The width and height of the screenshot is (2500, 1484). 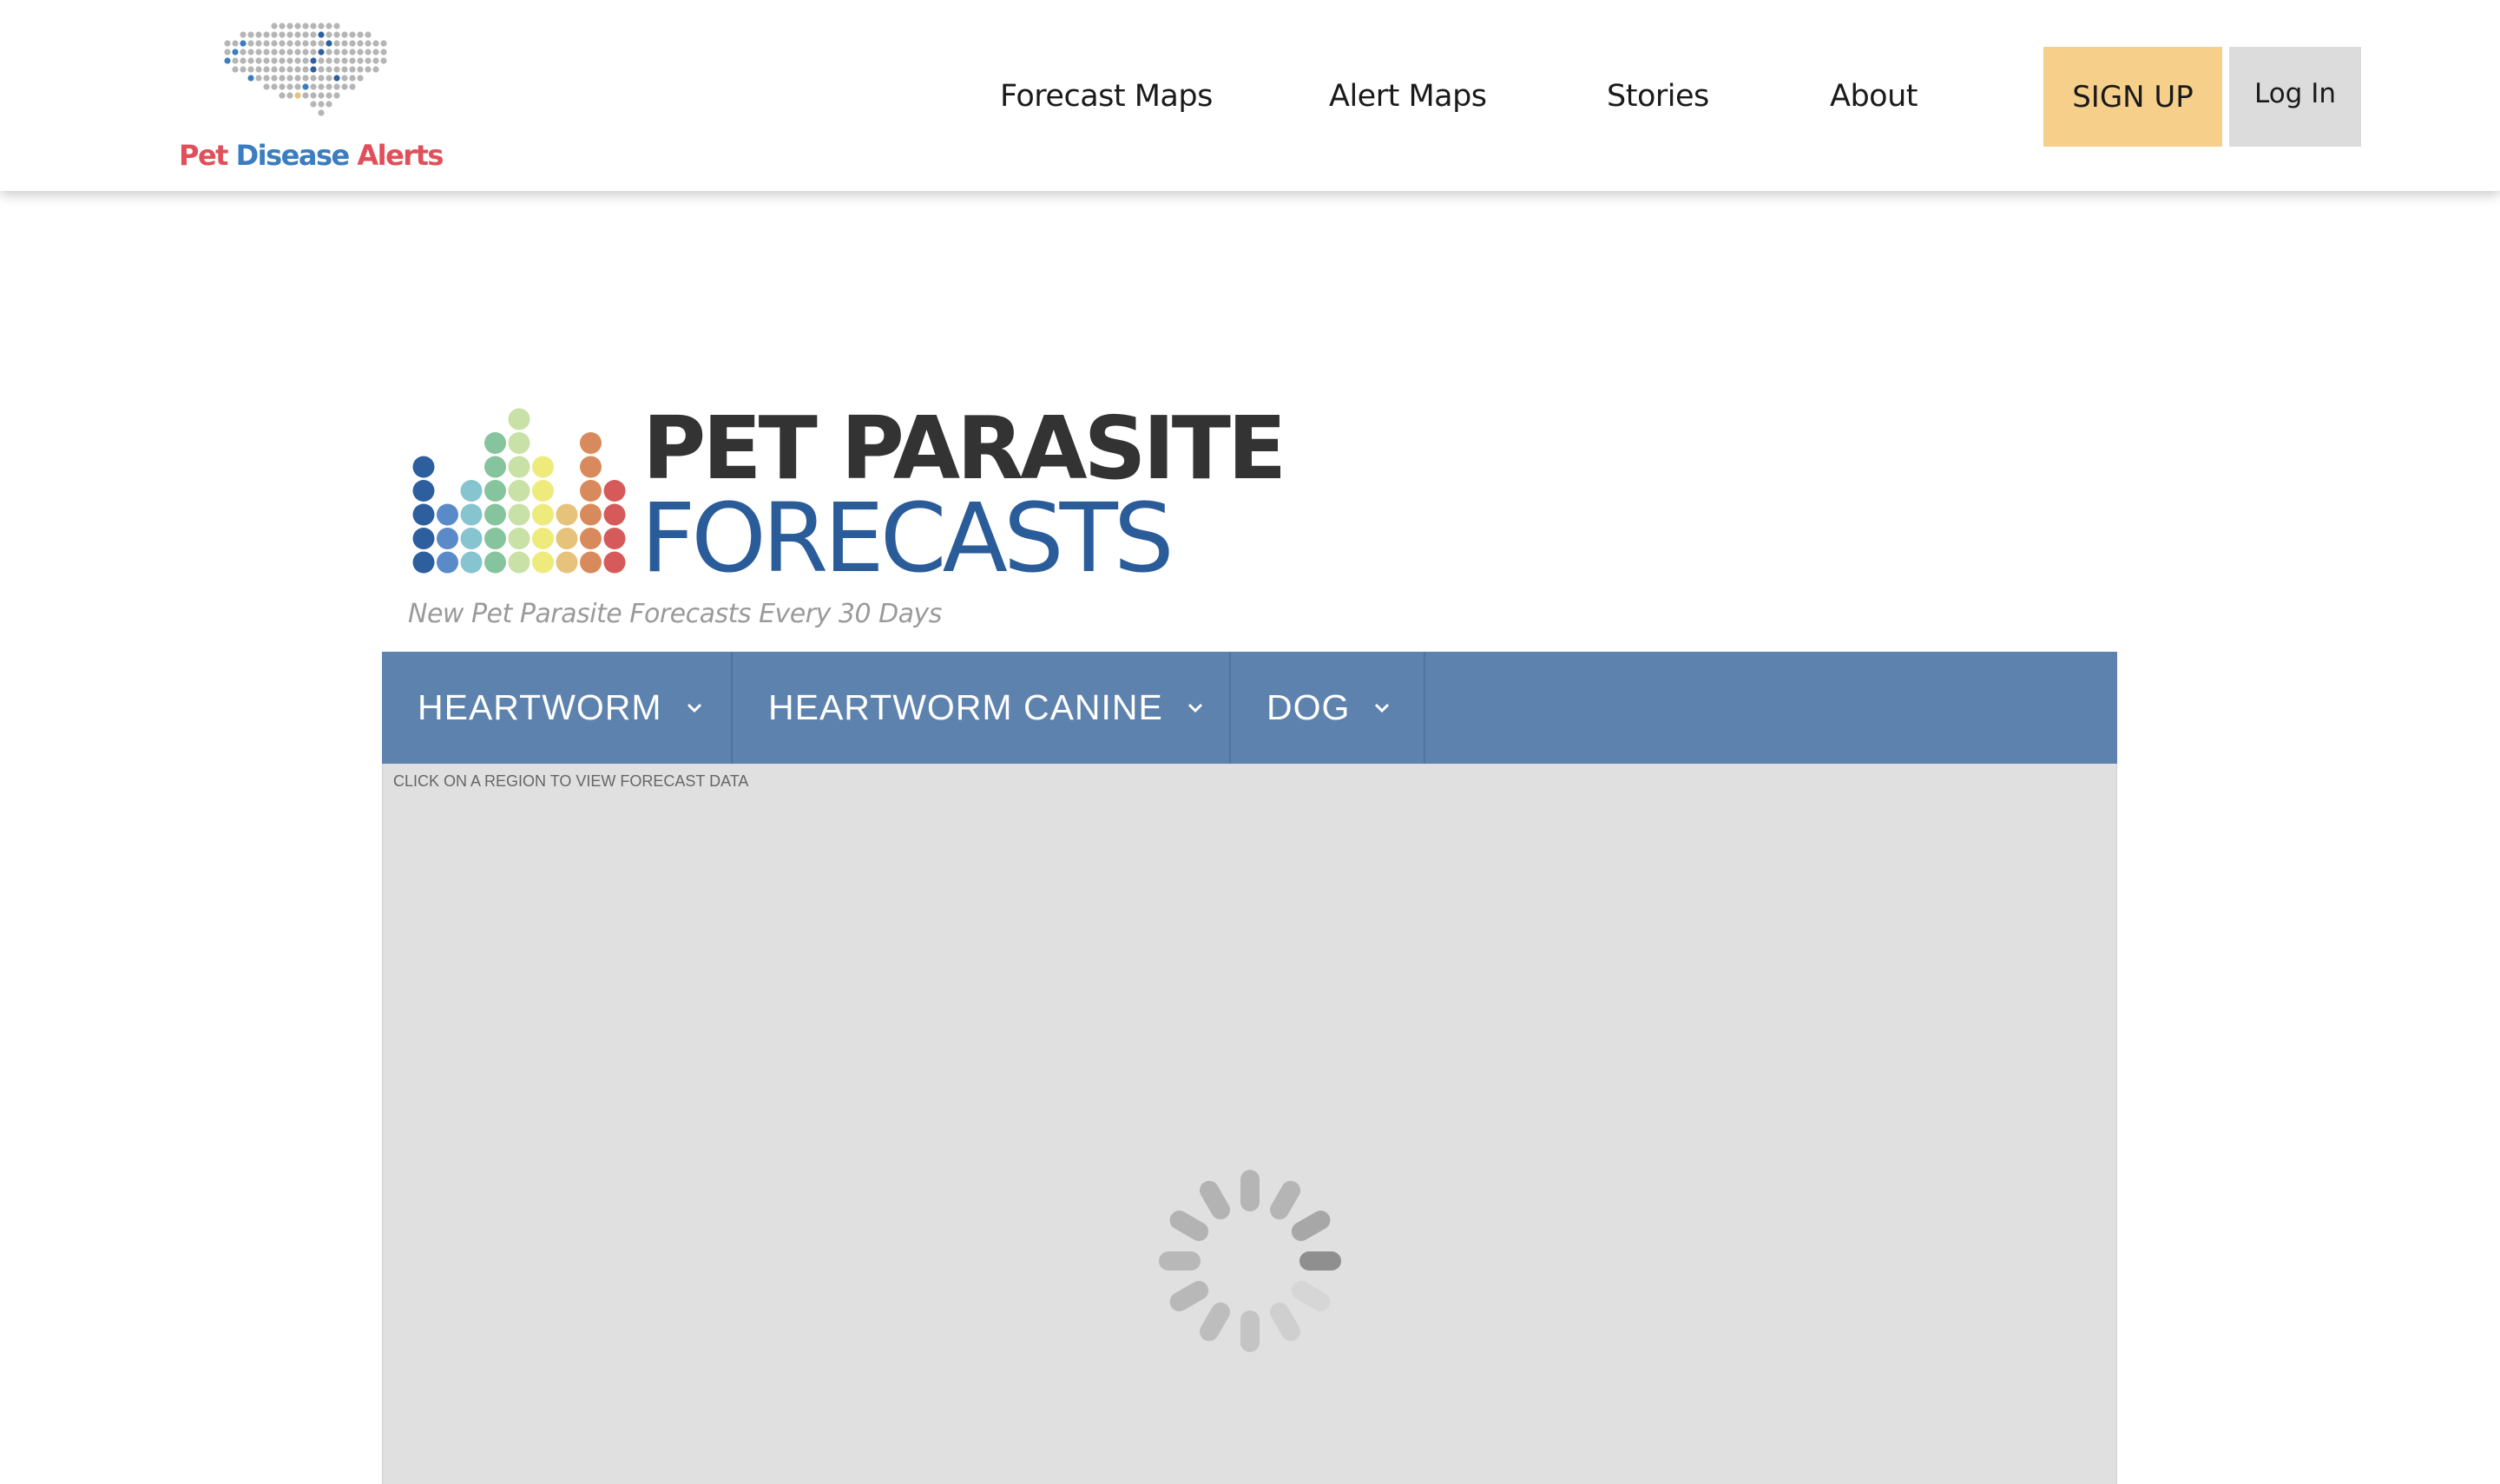 What do you see at coordinates (293, 155) in the screenshot?
I see `brand-word-2: Disease` at bounding box center [293, 155].